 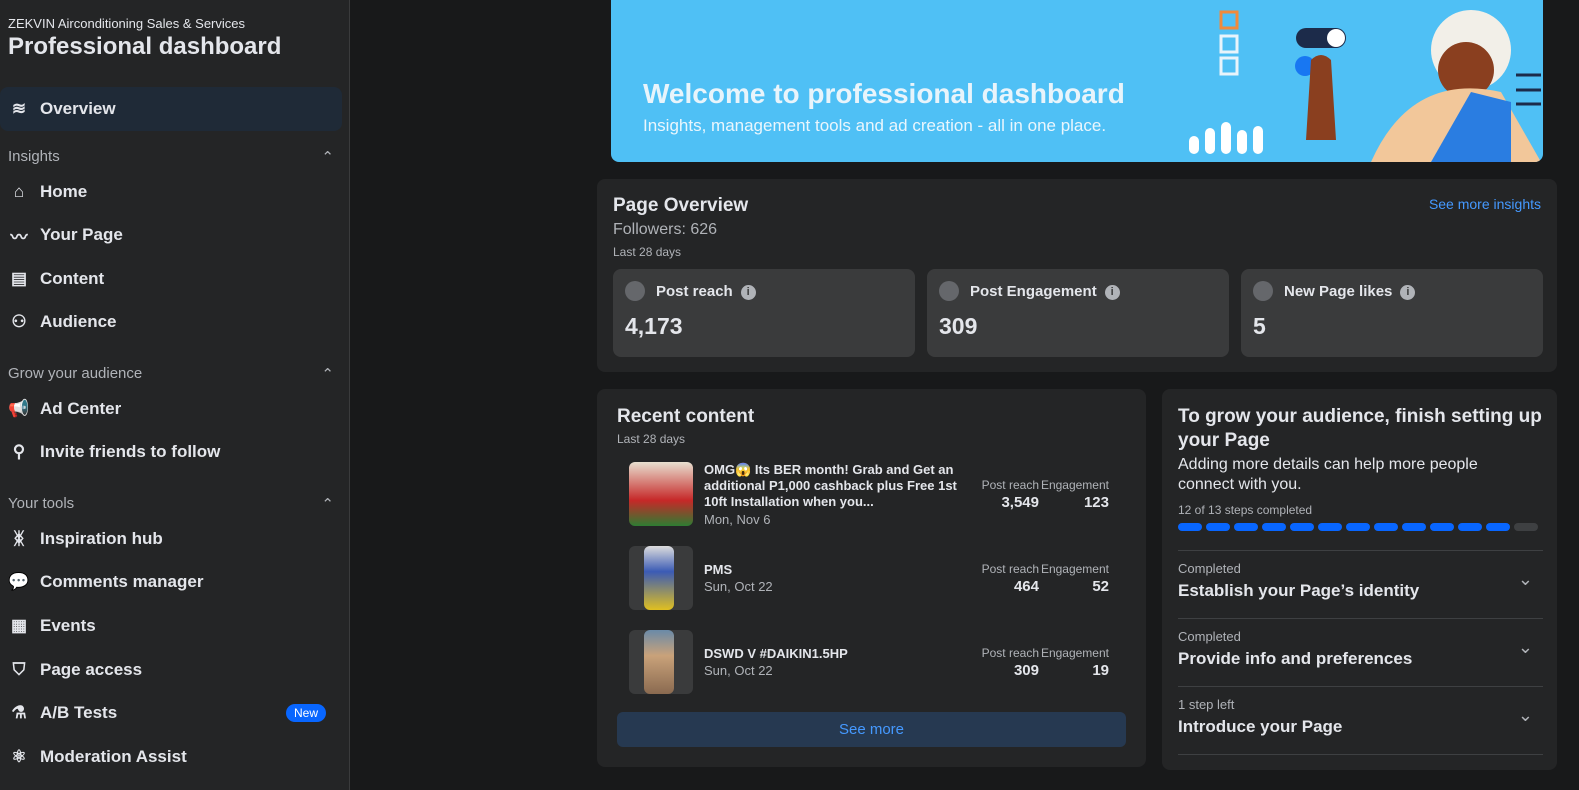 I want to click on metric-post-engagement: Post Engagement i 309, so click(x=1078, y=313).